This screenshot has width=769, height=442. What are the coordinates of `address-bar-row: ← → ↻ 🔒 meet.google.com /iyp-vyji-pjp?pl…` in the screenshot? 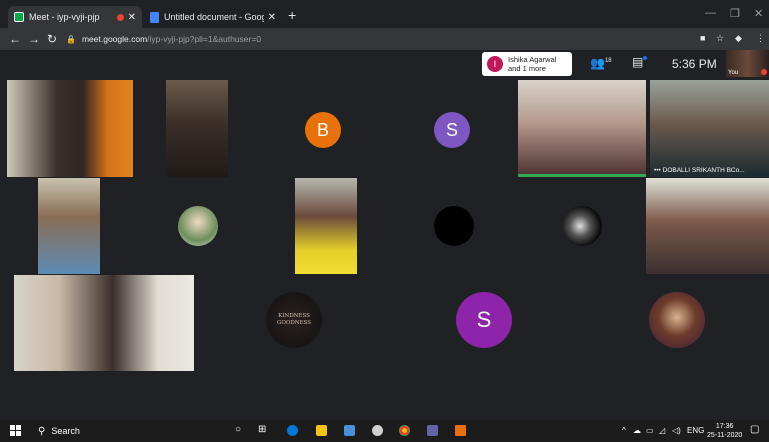 It's located at (384, 39).